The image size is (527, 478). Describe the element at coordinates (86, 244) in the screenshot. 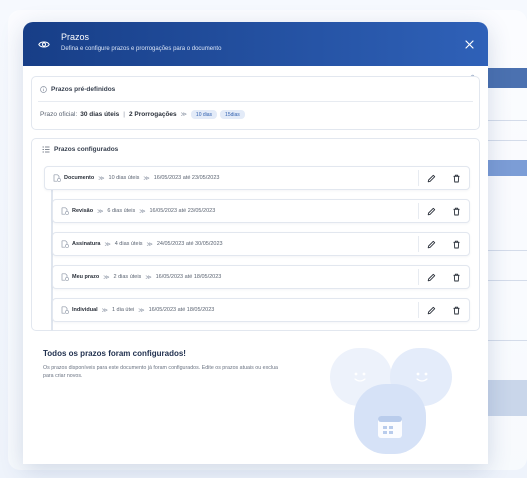

I see `row-name: Assinatura` at that location.